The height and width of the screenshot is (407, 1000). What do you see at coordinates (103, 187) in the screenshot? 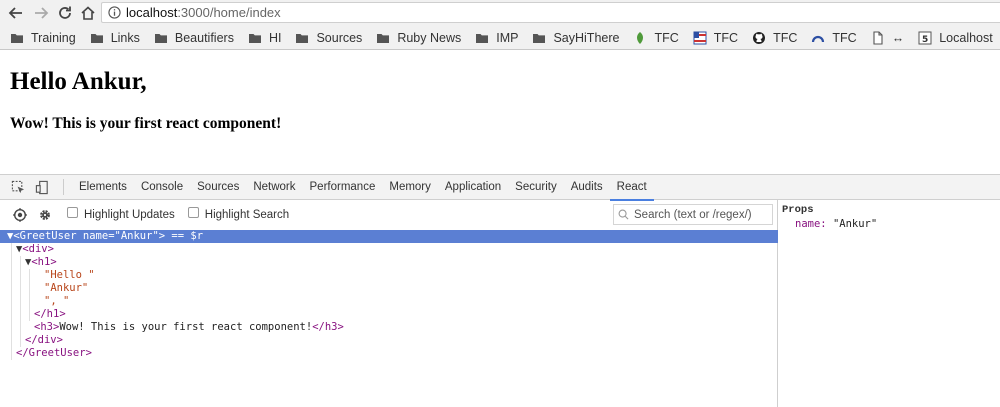
I see `tab-elements: Elements` at bounding box center [103, 187].